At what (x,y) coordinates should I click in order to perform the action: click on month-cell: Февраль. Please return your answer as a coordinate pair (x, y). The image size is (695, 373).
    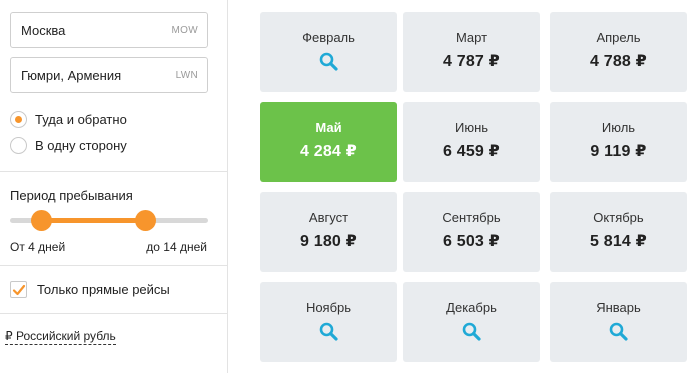
    Looking at the image, I should click on (328, 52).